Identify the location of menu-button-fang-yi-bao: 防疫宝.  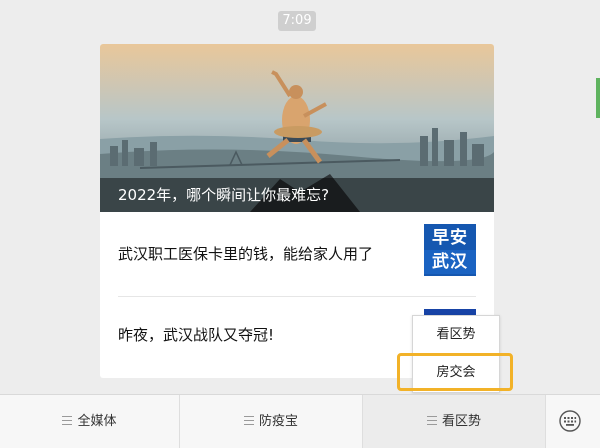
(271, 421).